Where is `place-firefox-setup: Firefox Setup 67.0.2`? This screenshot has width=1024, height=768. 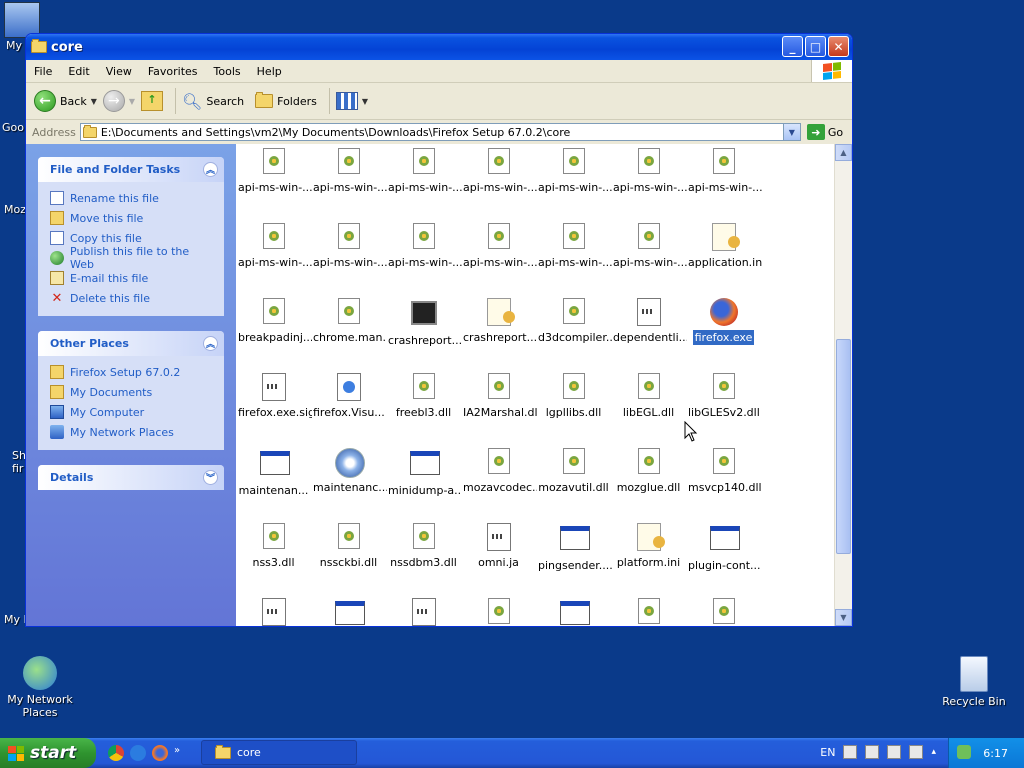
place-firefox-setup: Firefox Setup 67.0.2 is located at coordinates (132, 372).